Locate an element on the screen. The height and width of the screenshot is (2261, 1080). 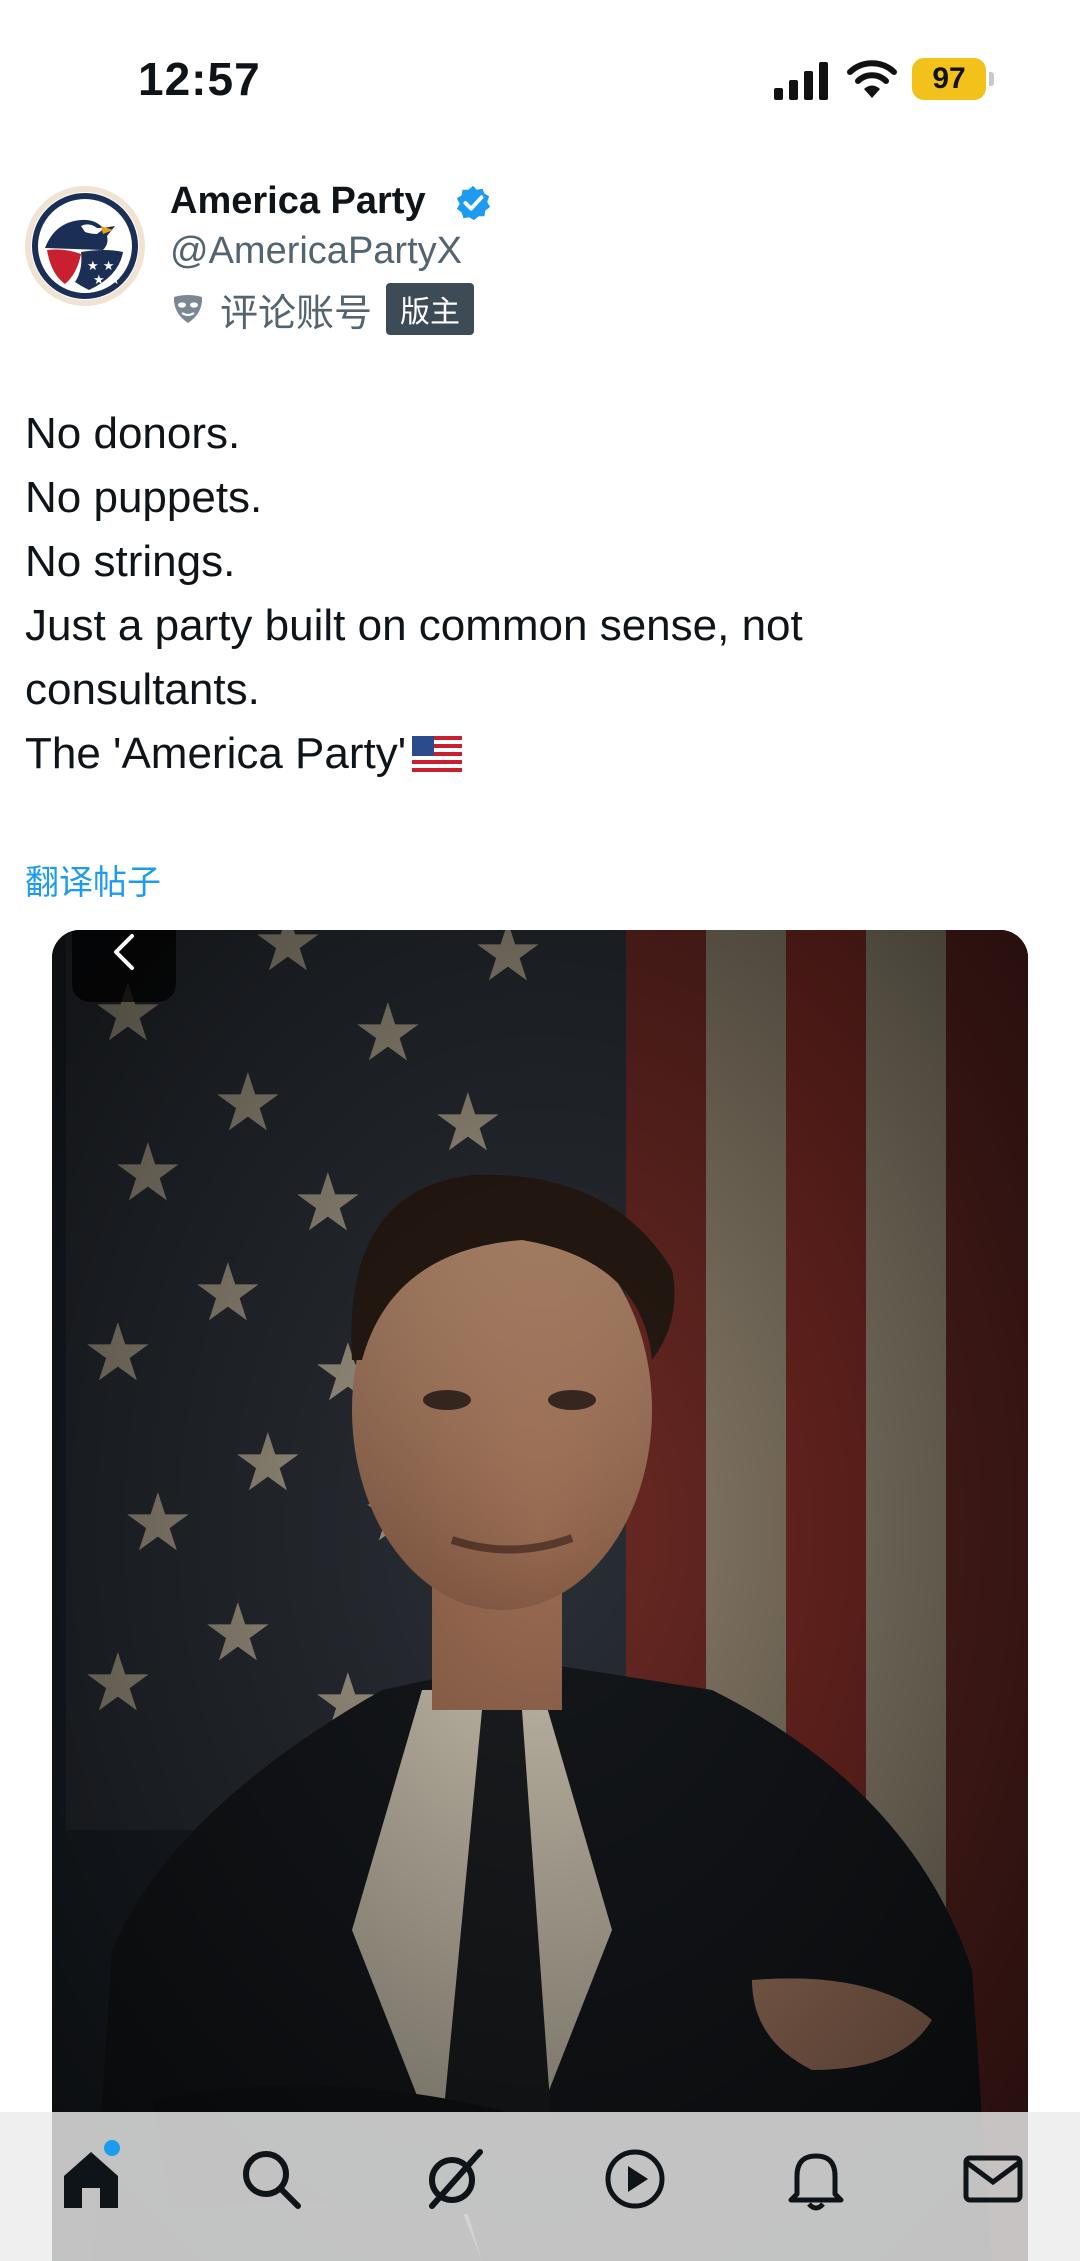
battery-indicator: 97 is located at coordinates (953, 79).